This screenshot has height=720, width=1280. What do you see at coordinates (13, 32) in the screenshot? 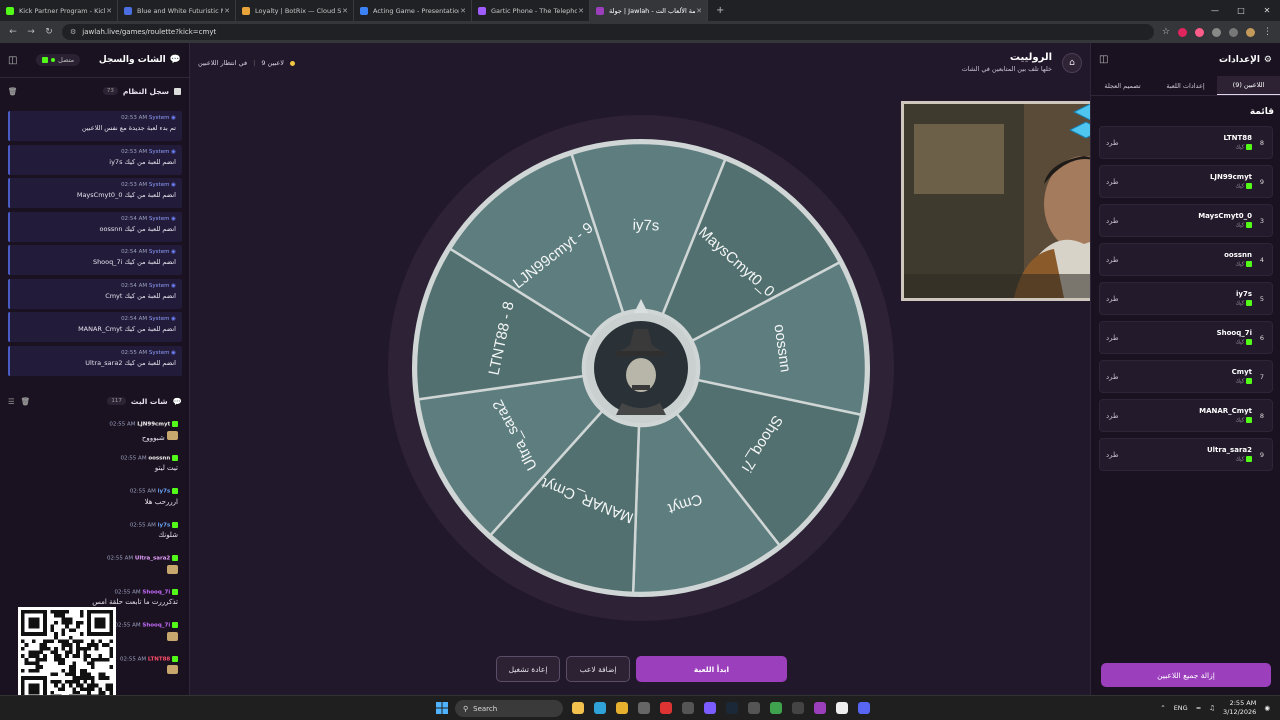
I see `back-icon: ←` at bounding box center [13, 32].